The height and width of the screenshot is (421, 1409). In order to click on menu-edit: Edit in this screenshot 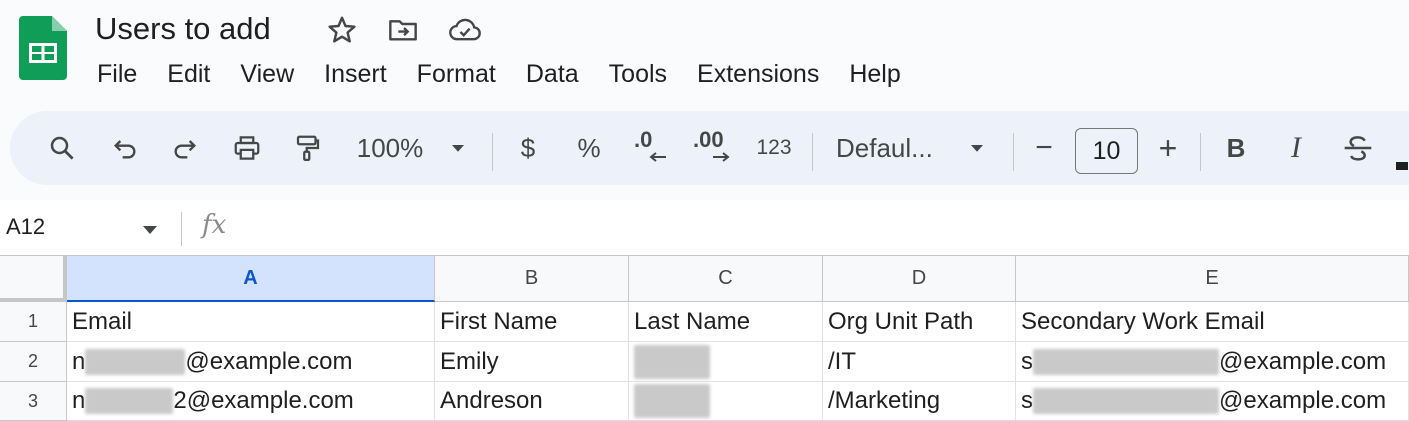, I will do `click(188, 74)`.